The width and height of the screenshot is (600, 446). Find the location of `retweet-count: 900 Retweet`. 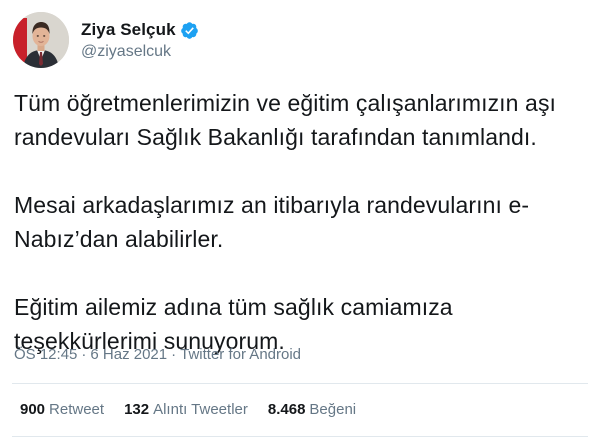

retweet-count: 900 Retweet is located at coordinates (62, 409).